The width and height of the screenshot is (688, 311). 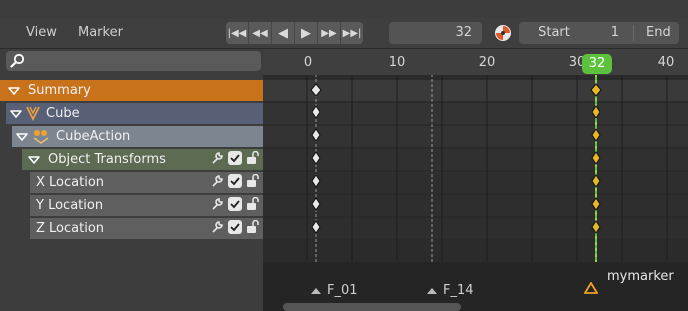 What do you see at coordinates (633, 33) in the screenshot?
I see `divider` at bounding box center [633, 33].